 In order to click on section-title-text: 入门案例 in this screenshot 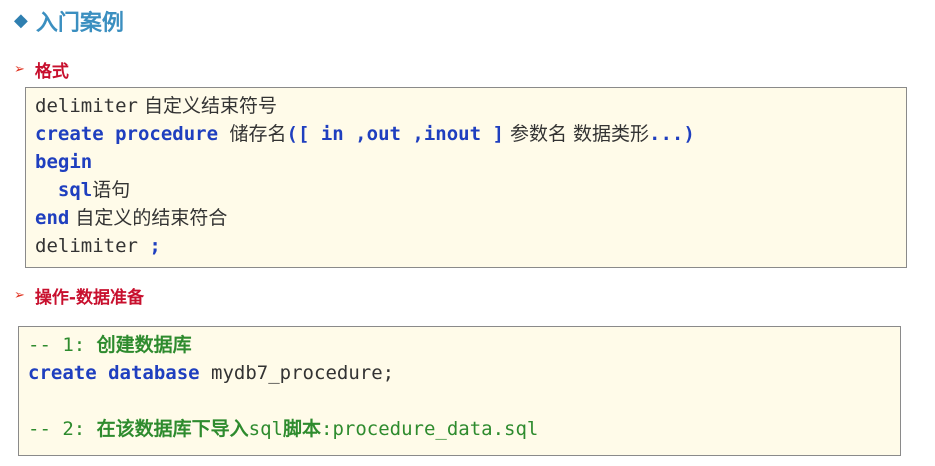, I will do `click(79, 23)`.